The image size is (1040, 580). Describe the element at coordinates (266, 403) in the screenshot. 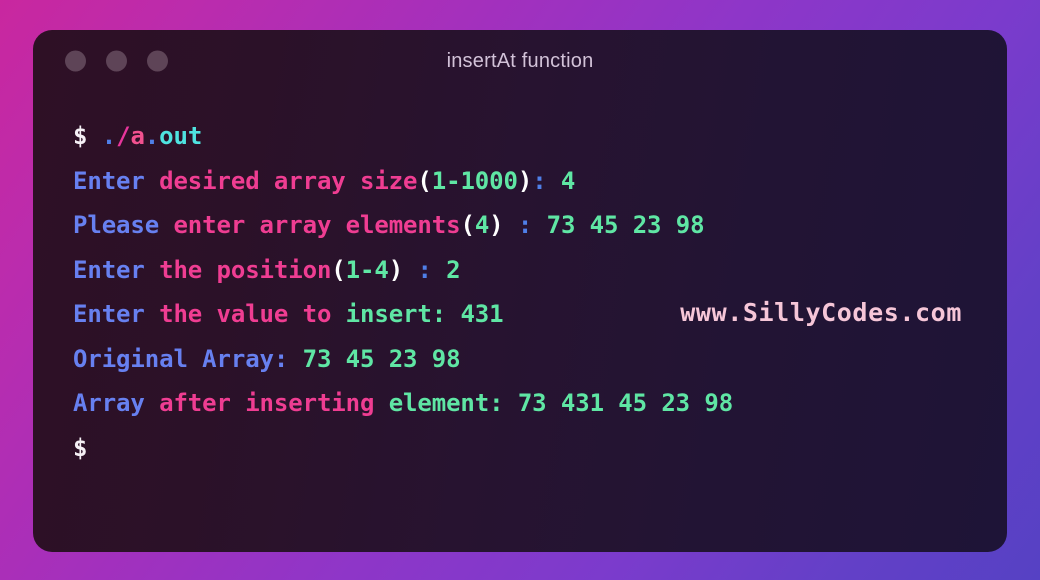

I see `token: after inserting` at that location.